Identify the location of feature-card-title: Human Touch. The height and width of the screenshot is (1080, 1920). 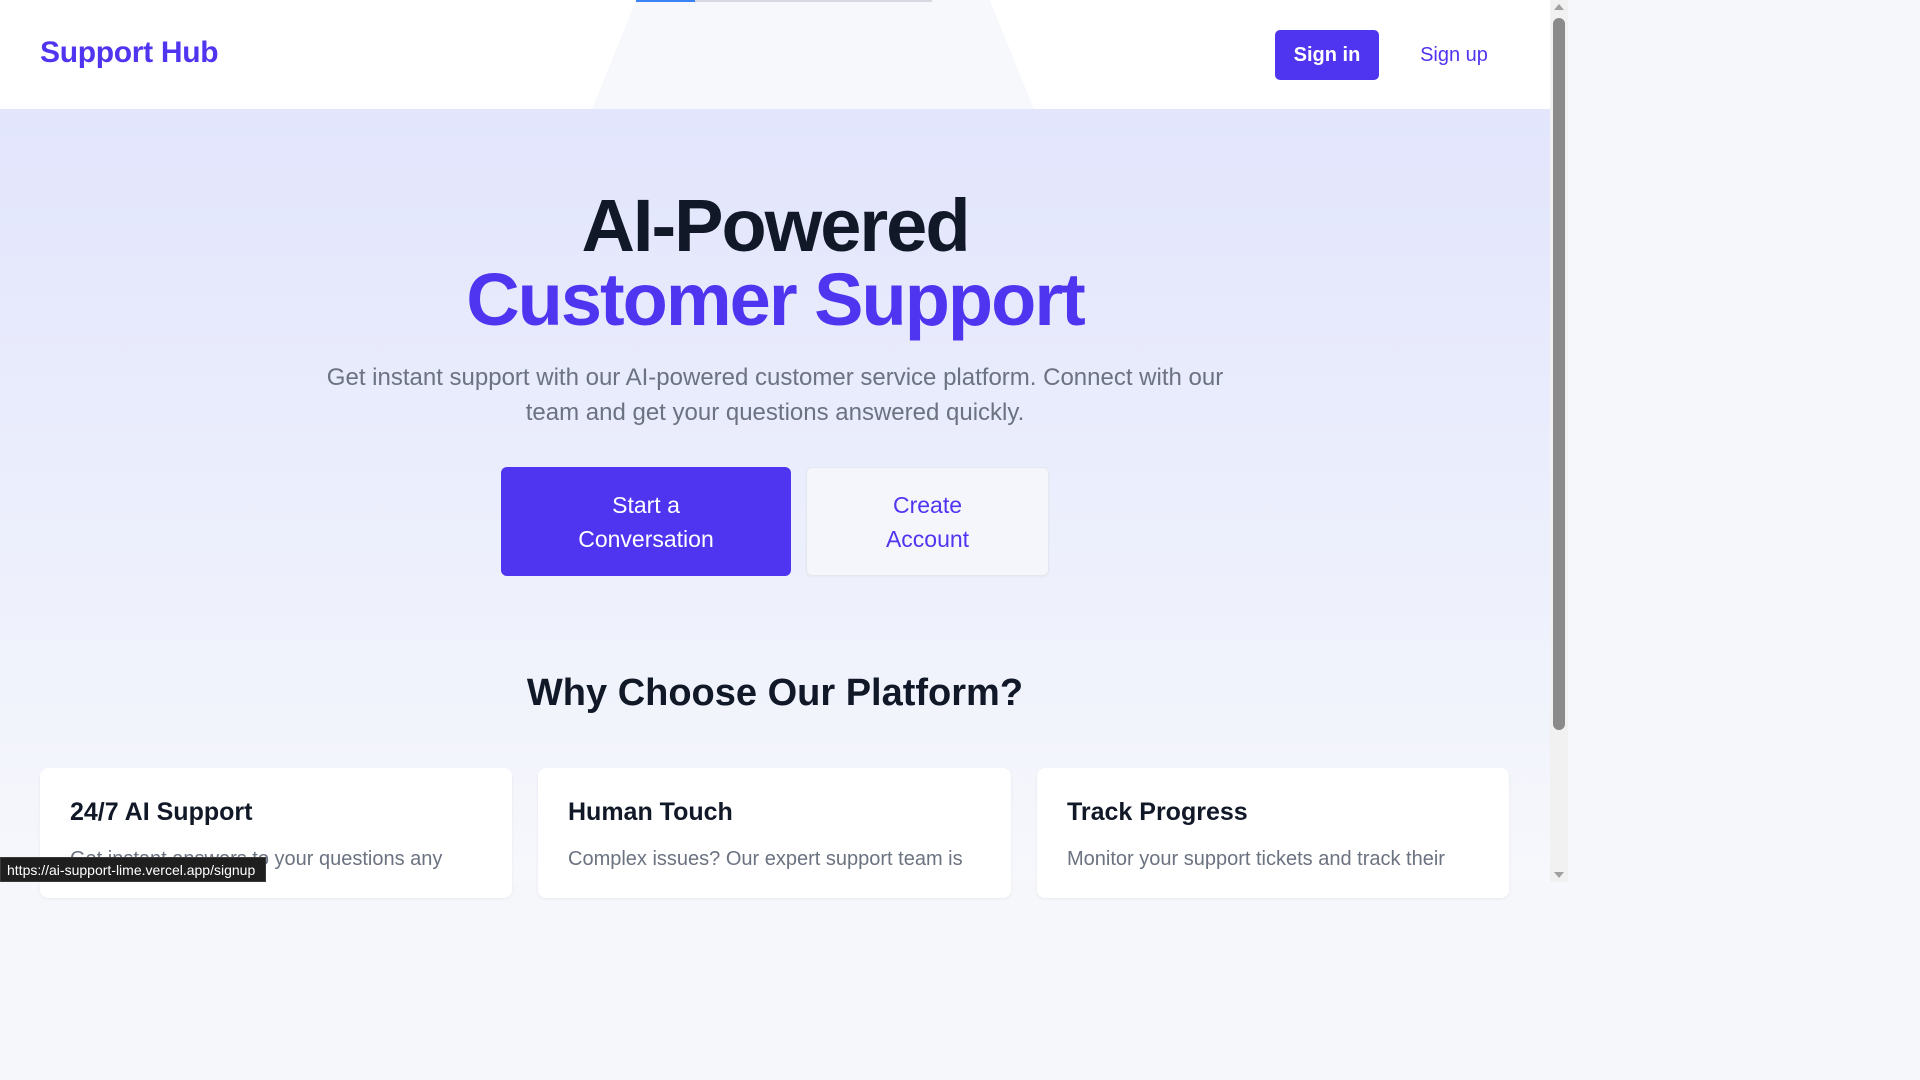
(650, 812).